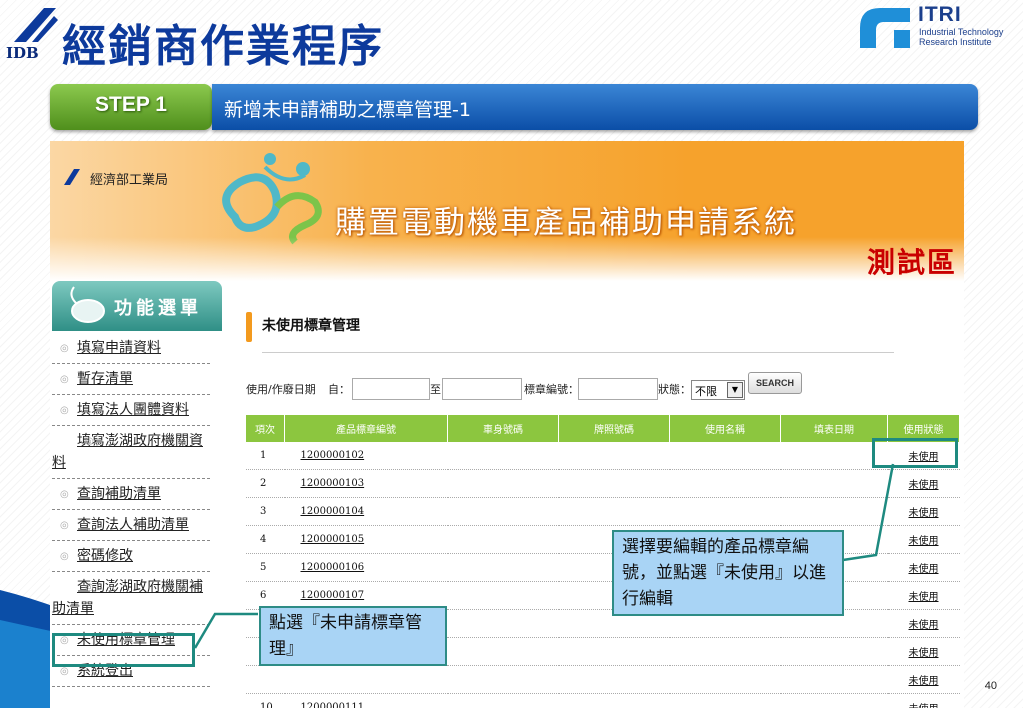 Image resolution: width=1023 pixels, height=708 pixels. Describe the element at coordinates (353, 636) in the screenshot. I see `callout-select-menu: 點選『未申請標章管理』` at that location.